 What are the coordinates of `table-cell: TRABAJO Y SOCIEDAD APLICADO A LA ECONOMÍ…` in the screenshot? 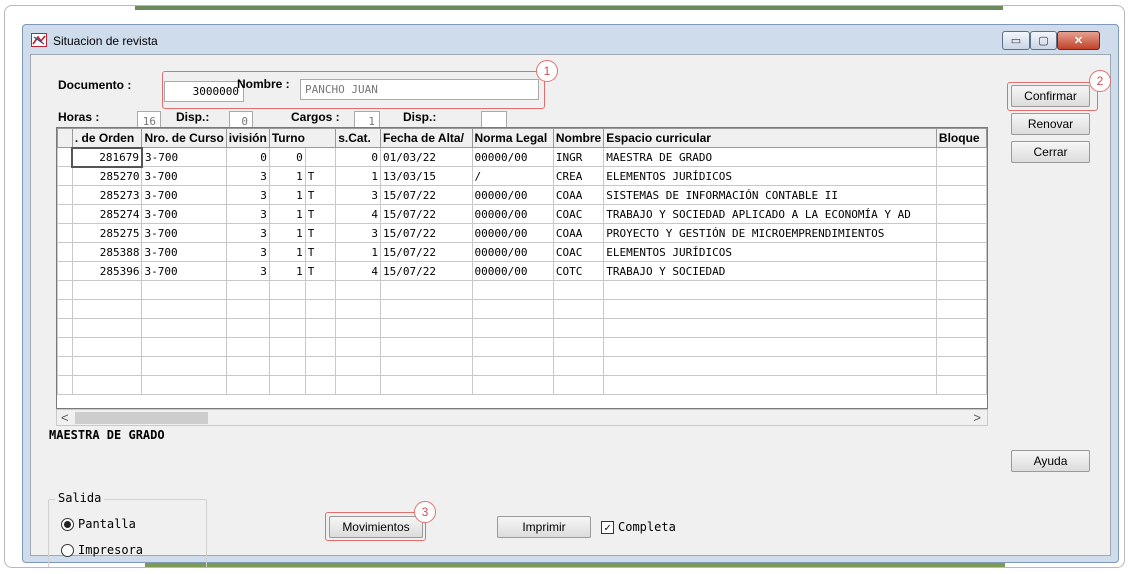 It's located at (770, 214).